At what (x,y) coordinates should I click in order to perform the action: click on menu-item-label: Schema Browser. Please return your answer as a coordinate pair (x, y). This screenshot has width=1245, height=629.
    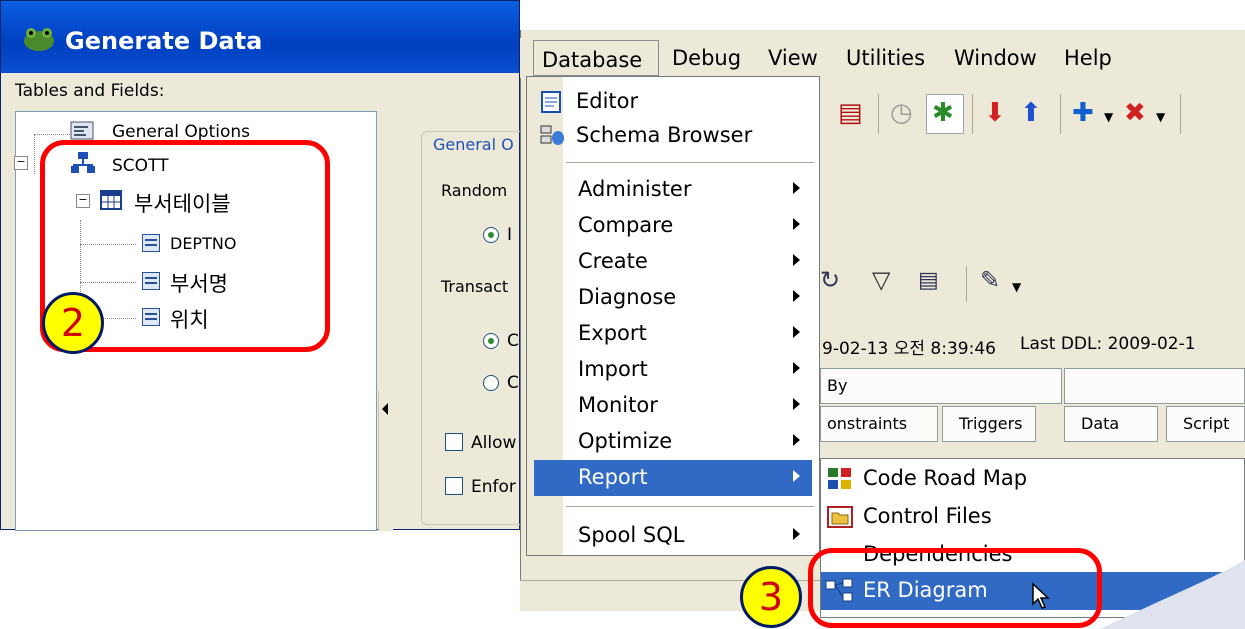
    Looking at the image, I should click on (664, 135).